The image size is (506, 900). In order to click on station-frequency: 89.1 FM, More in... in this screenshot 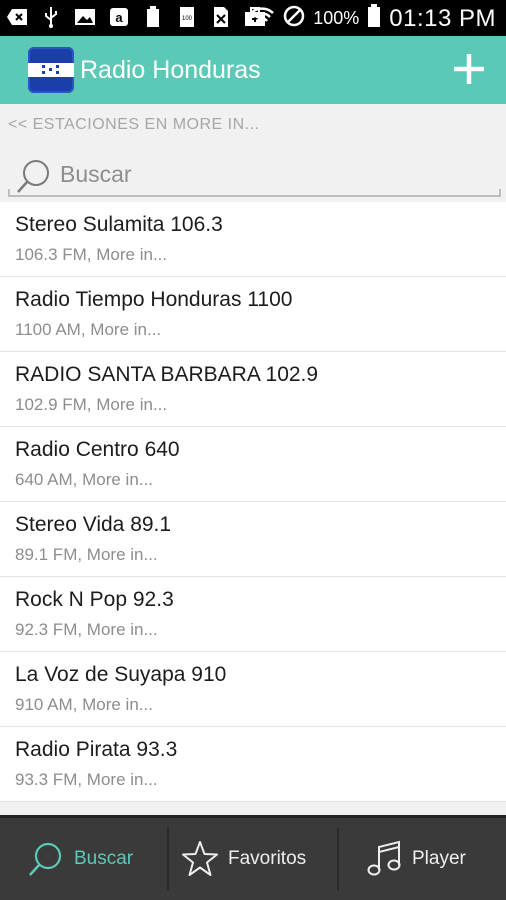, I will do `click(86, 554)`.